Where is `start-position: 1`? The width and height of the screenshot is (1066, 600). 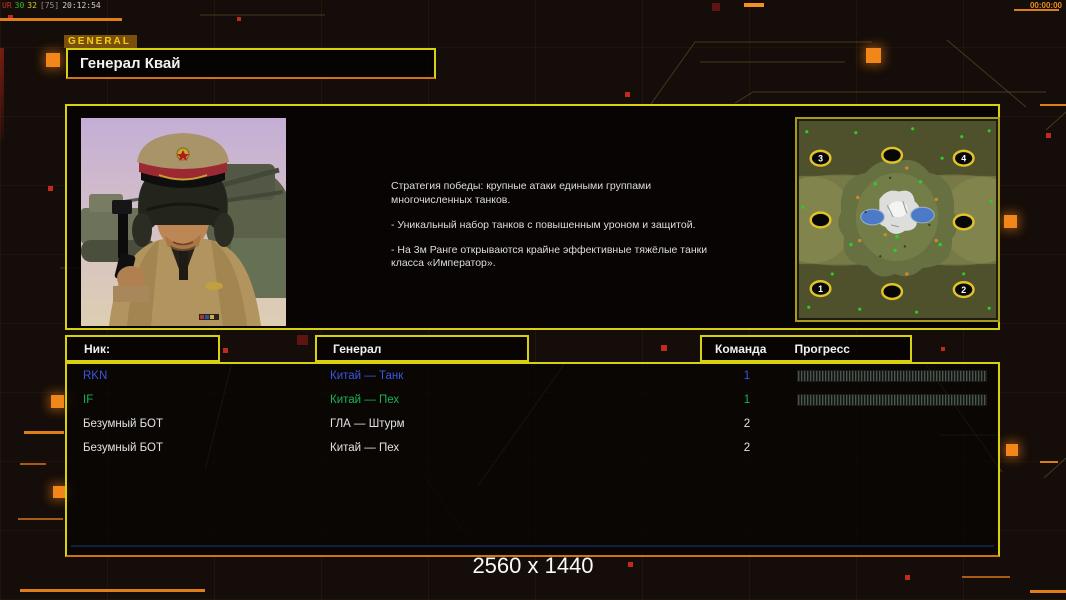 start-position: 1 is located at coordinates (820, 289).